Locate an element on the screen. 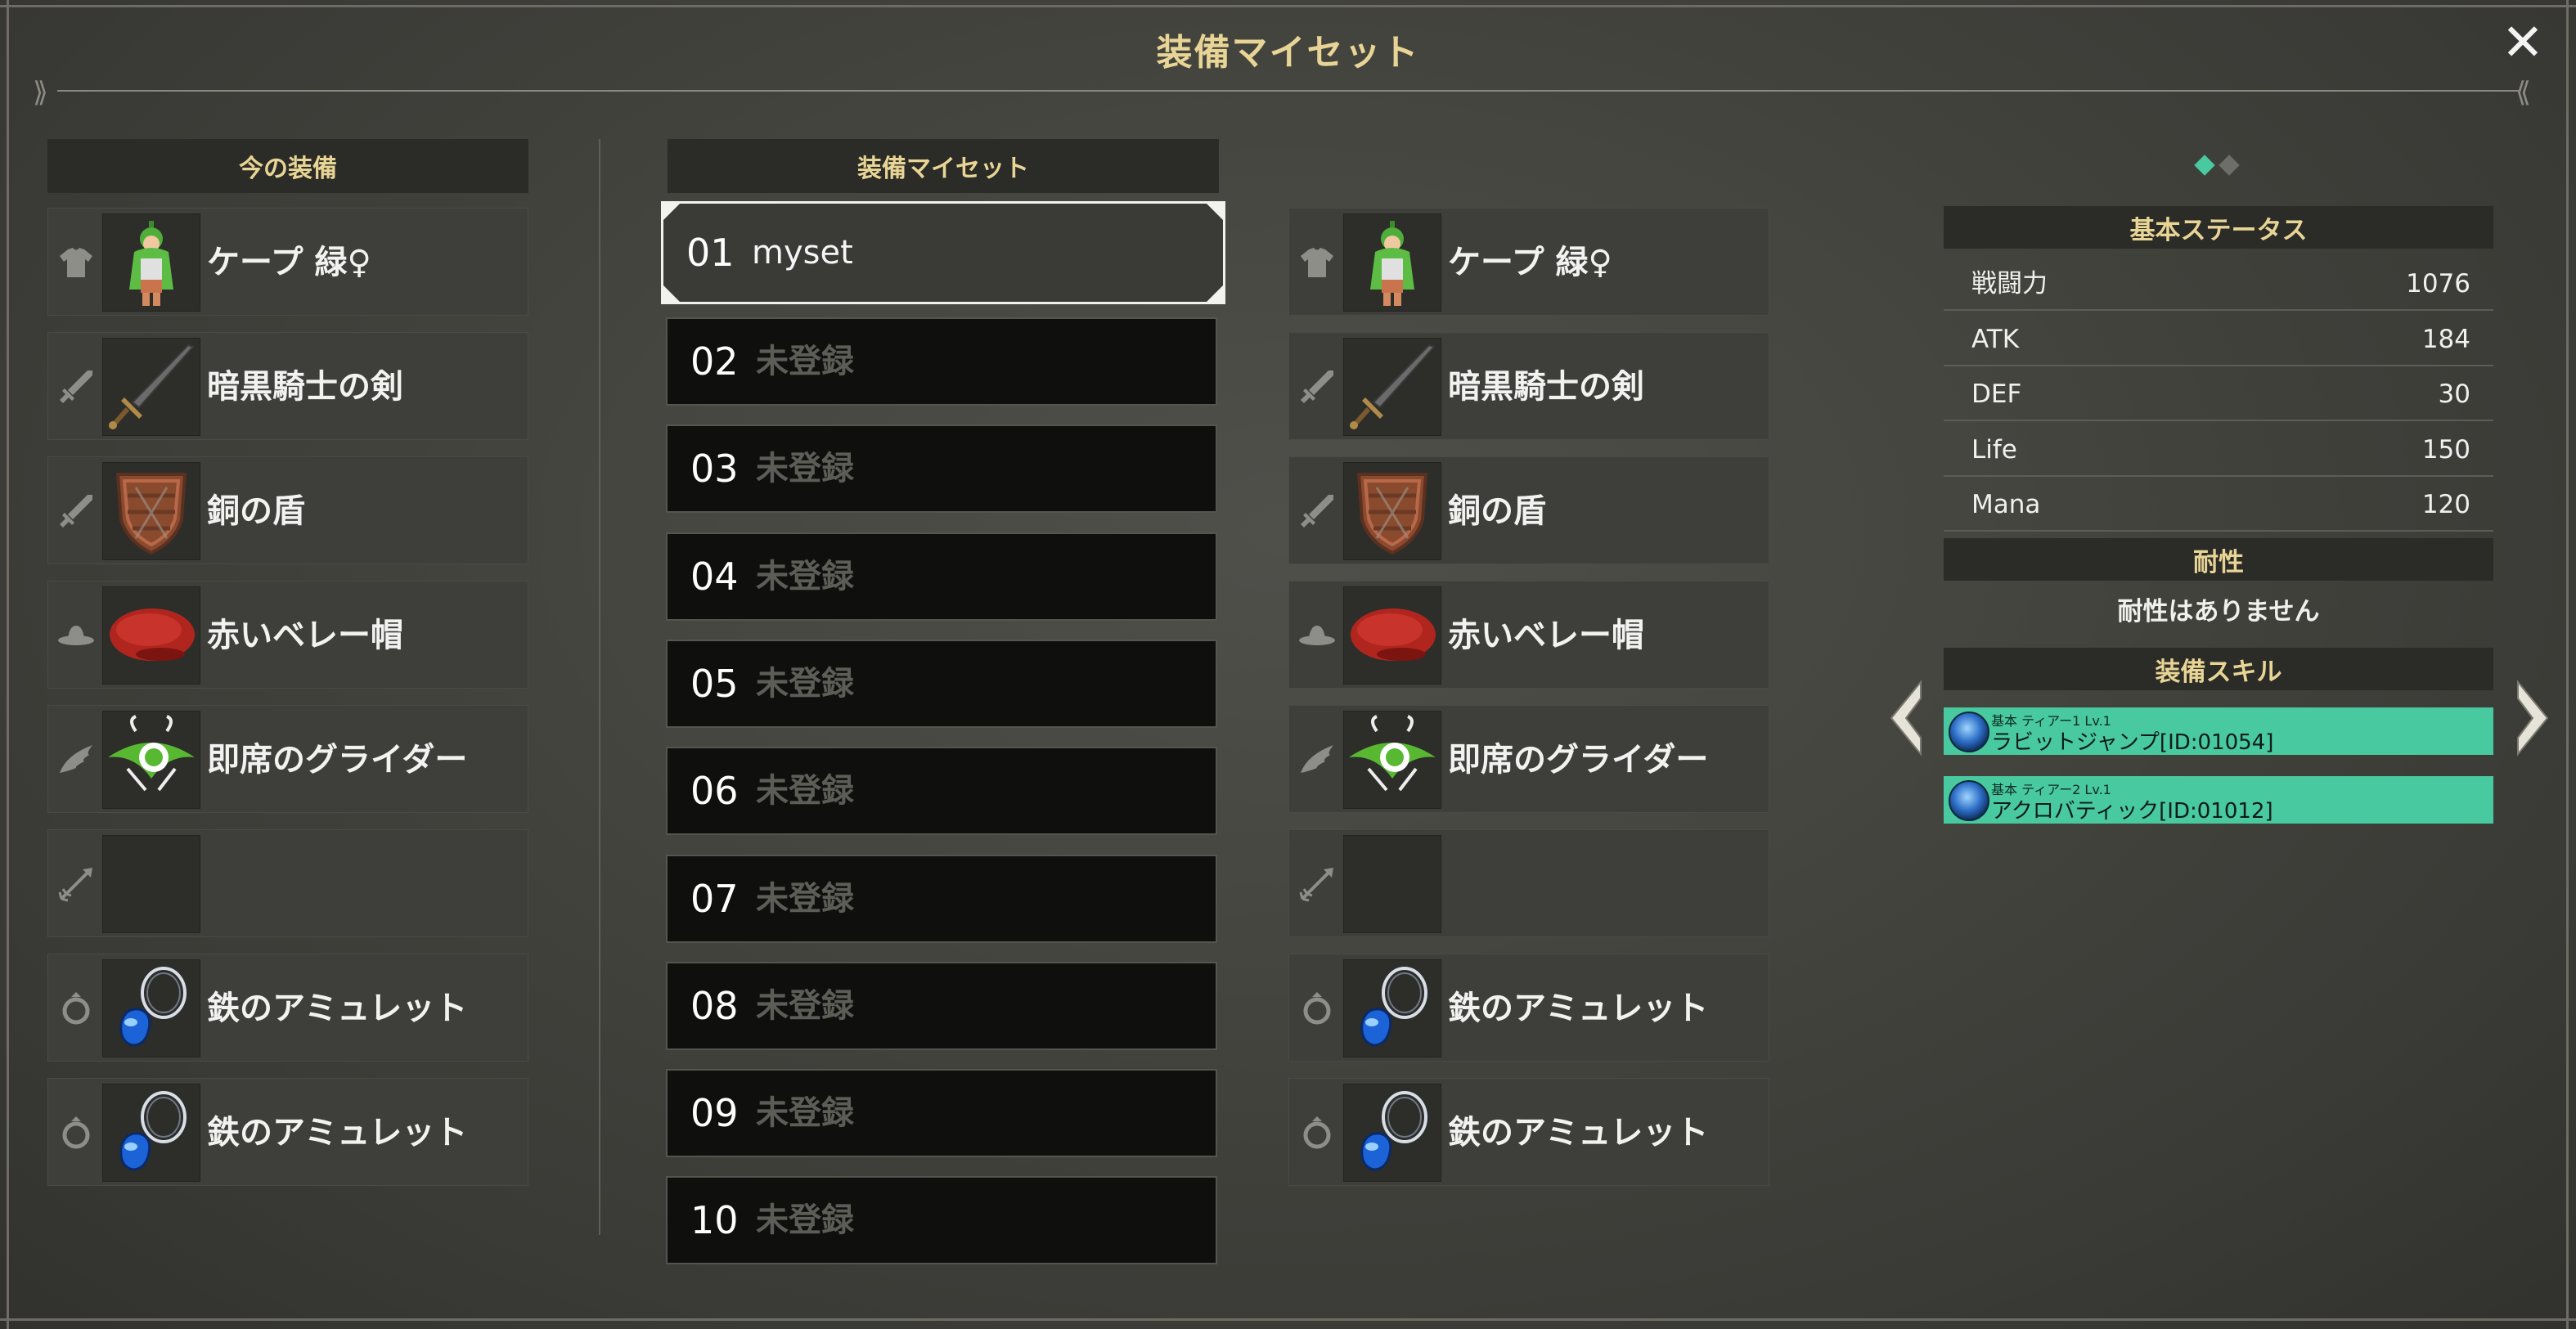  resistance-text: 耐性はありません is located at coordinates (2218, 611).